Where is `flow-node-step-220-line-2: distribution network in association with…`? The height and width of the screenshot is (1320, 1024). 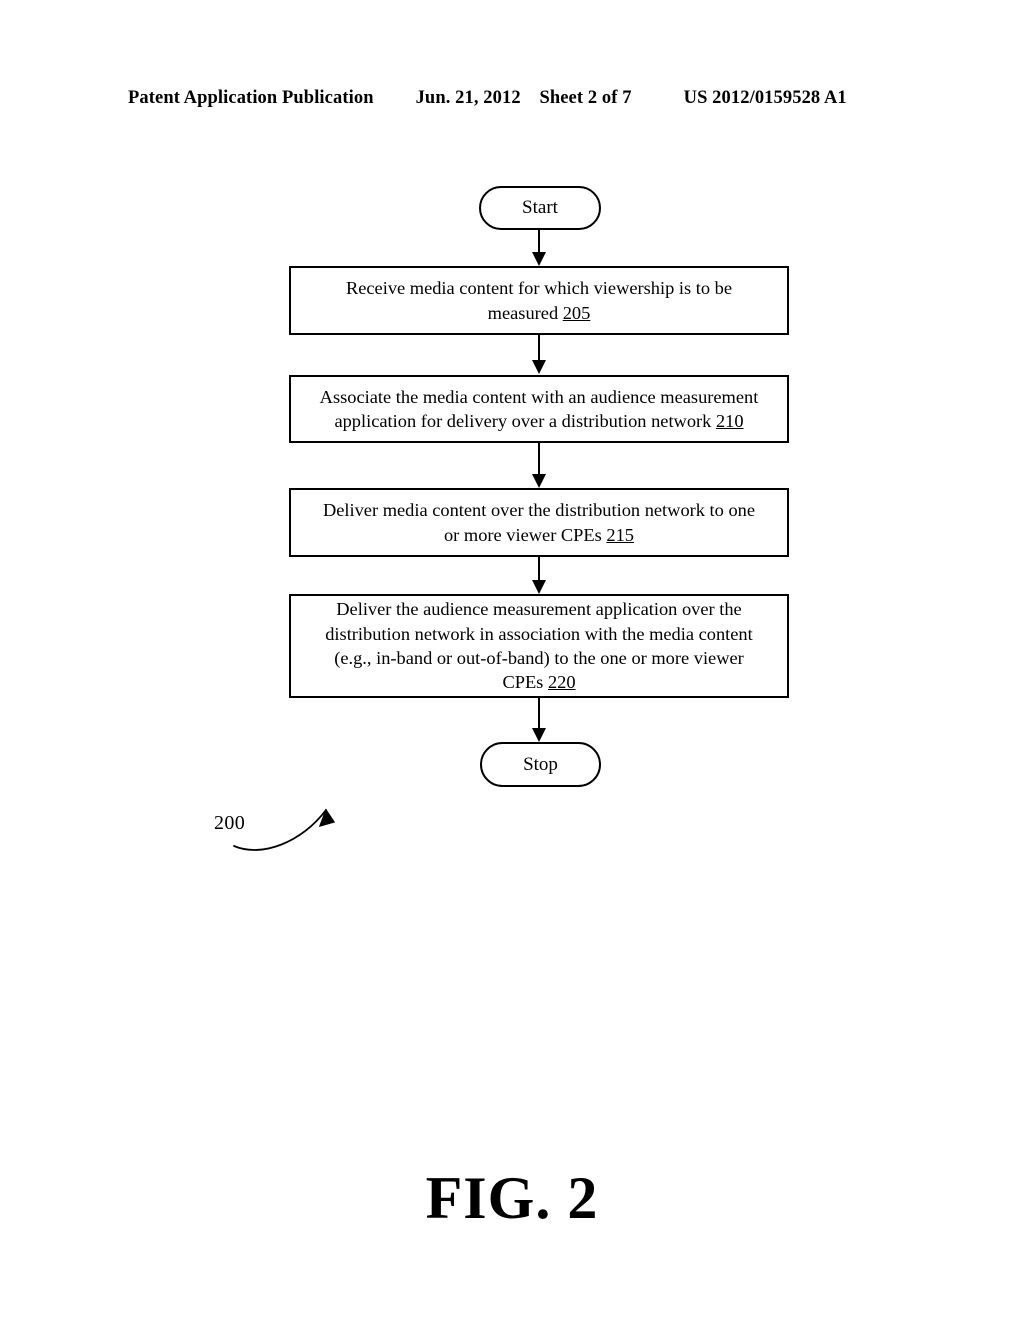 flow-node-step-220-line-2: distribution network in association with… is located at coordinates (539, 633).